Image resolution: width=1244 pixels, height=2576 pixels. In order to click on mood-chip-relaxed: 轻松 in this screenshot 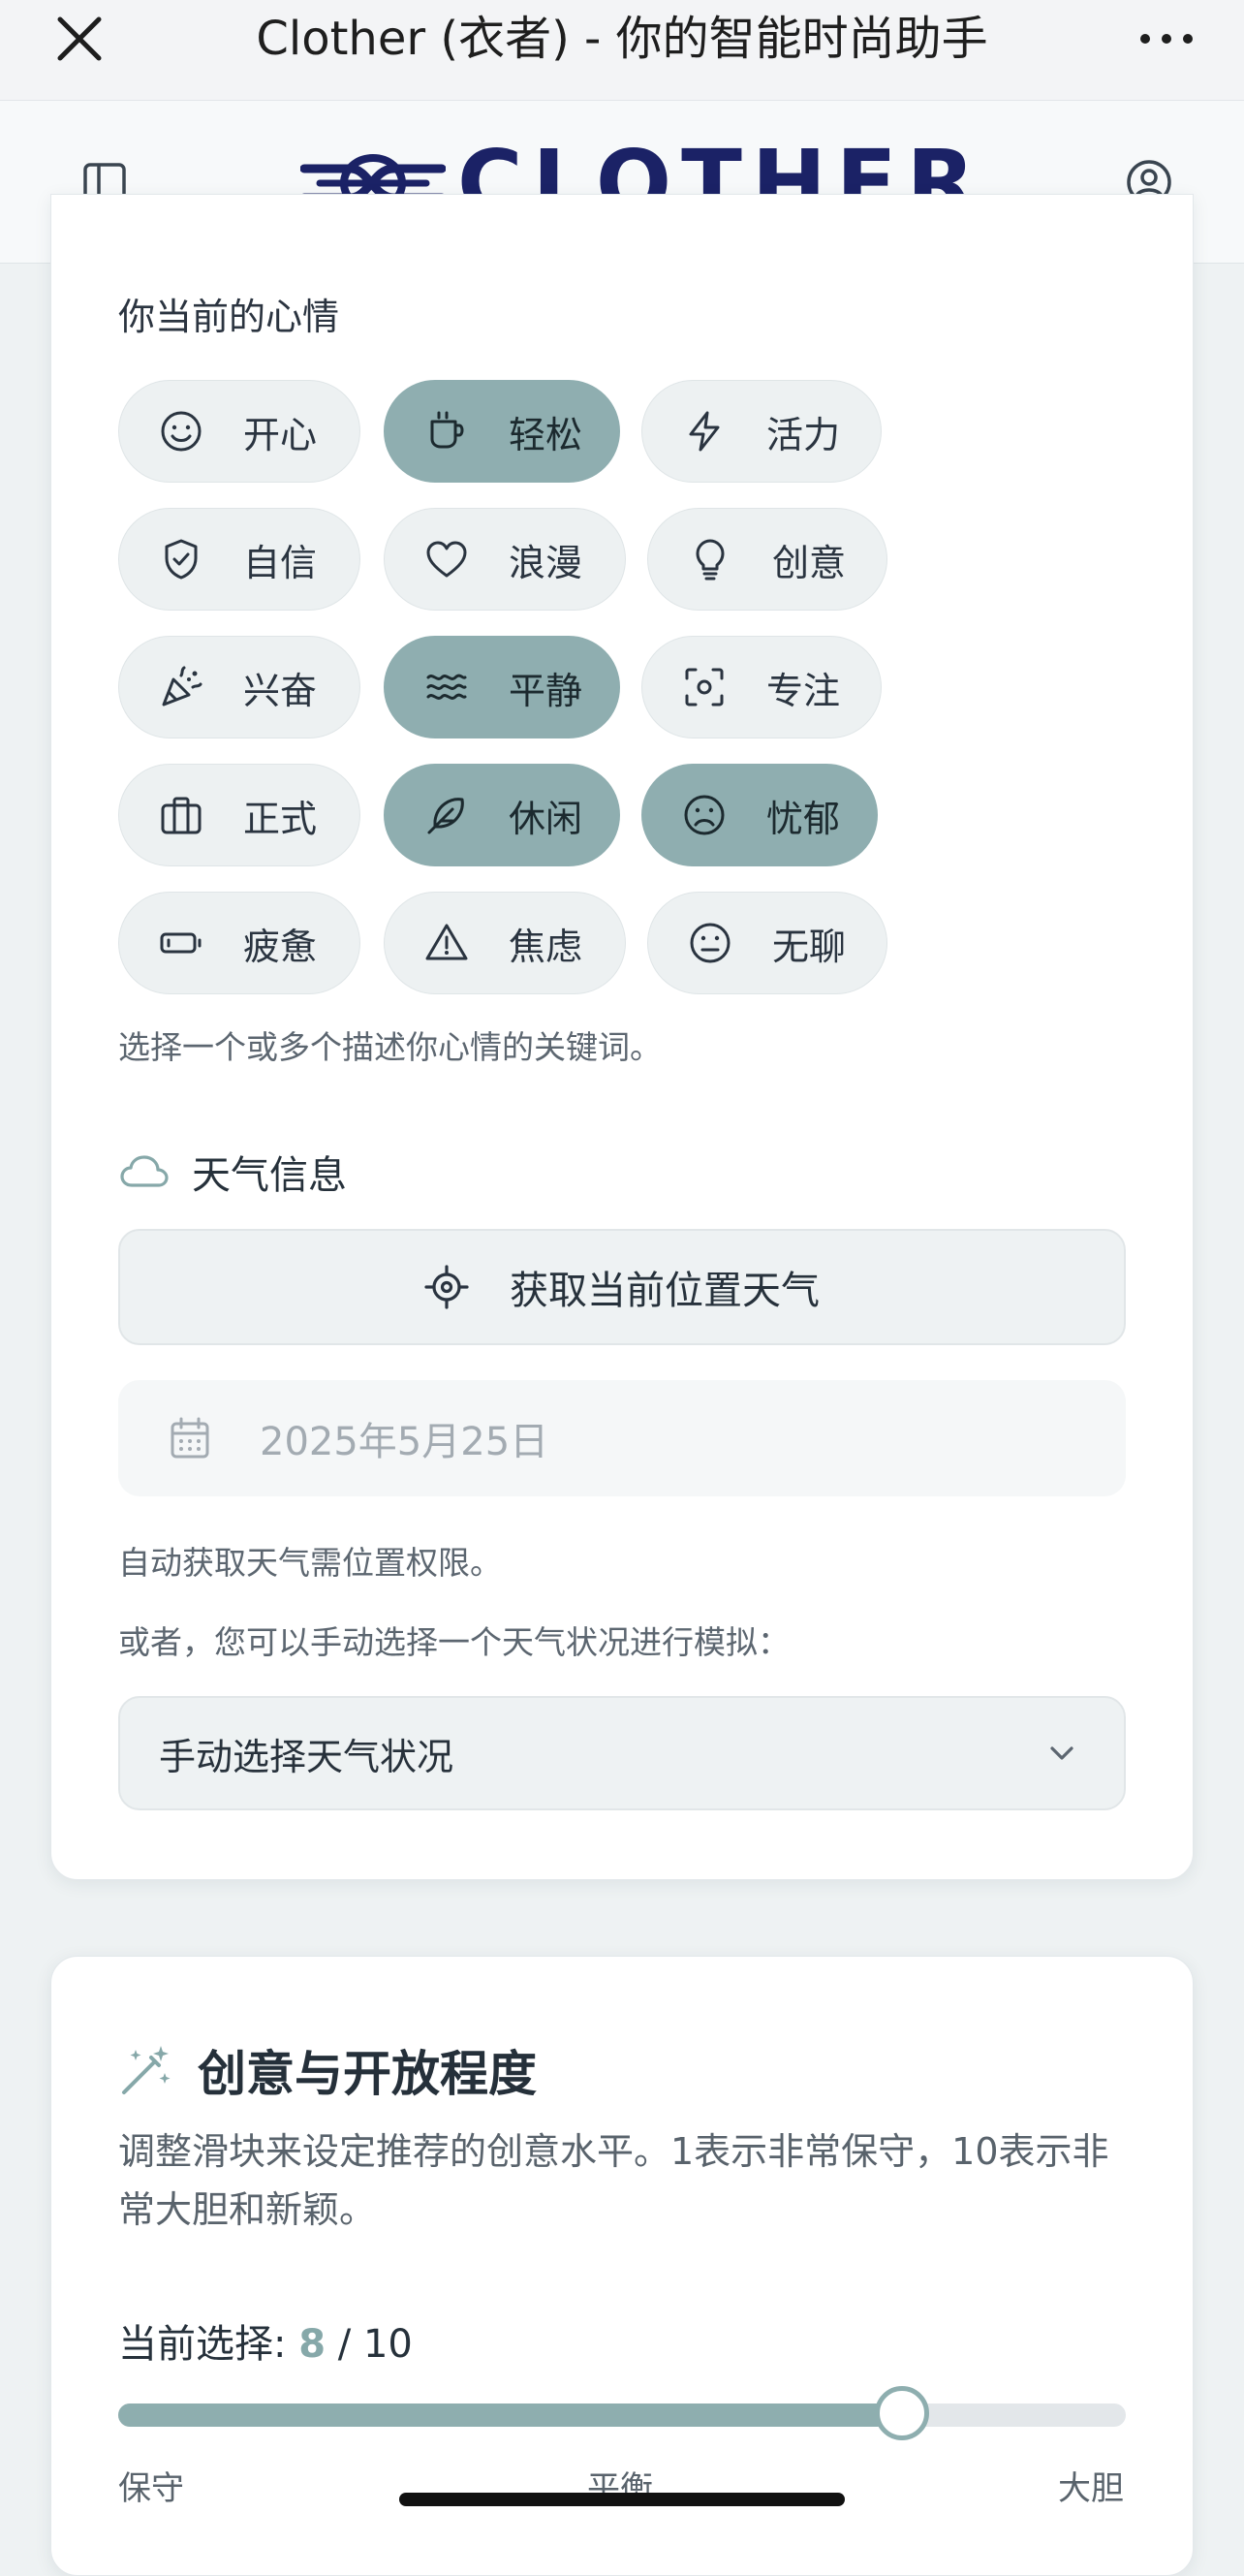, I will do `click(502, 431)`.